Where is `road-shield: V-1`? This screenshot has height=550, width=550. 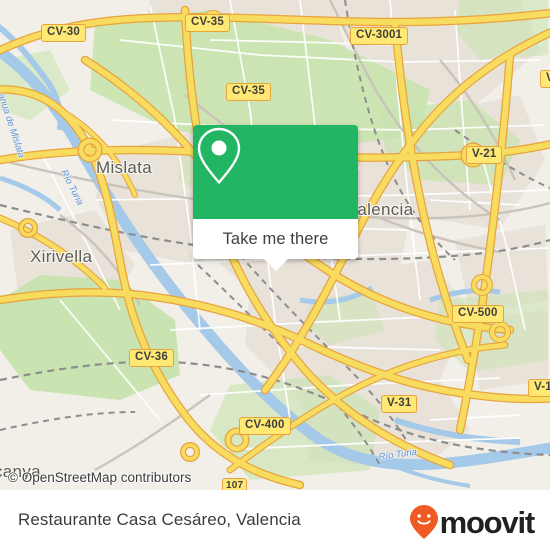 road-shield: V-1 is located at coordinates (539, 388).